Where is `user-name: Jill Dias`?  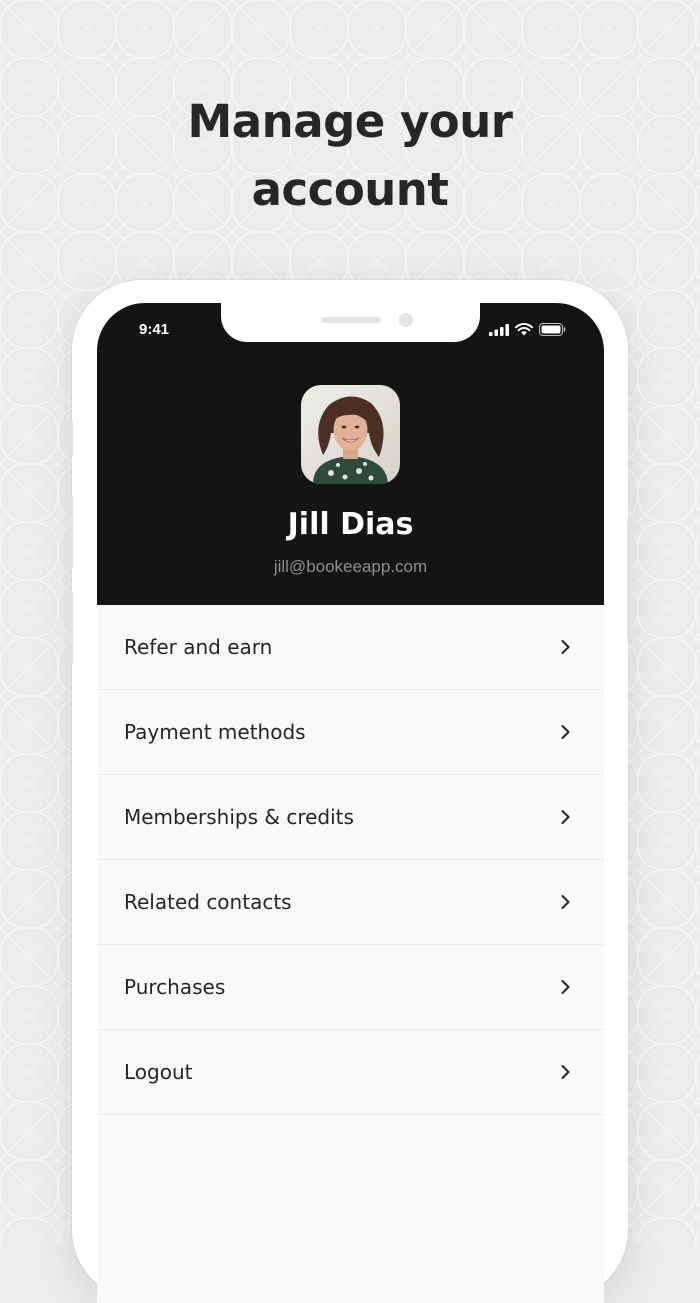
user-name: Jill Dias is located at coordinates (350, 524).